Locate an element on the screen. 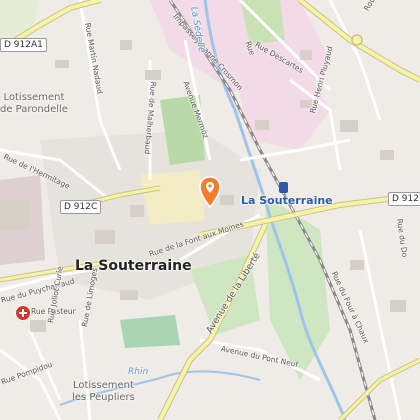 This screenshot has height=420, width=420. area-label-peupliers: Lotissement les Peupliers is located at coordinates (103, 391).